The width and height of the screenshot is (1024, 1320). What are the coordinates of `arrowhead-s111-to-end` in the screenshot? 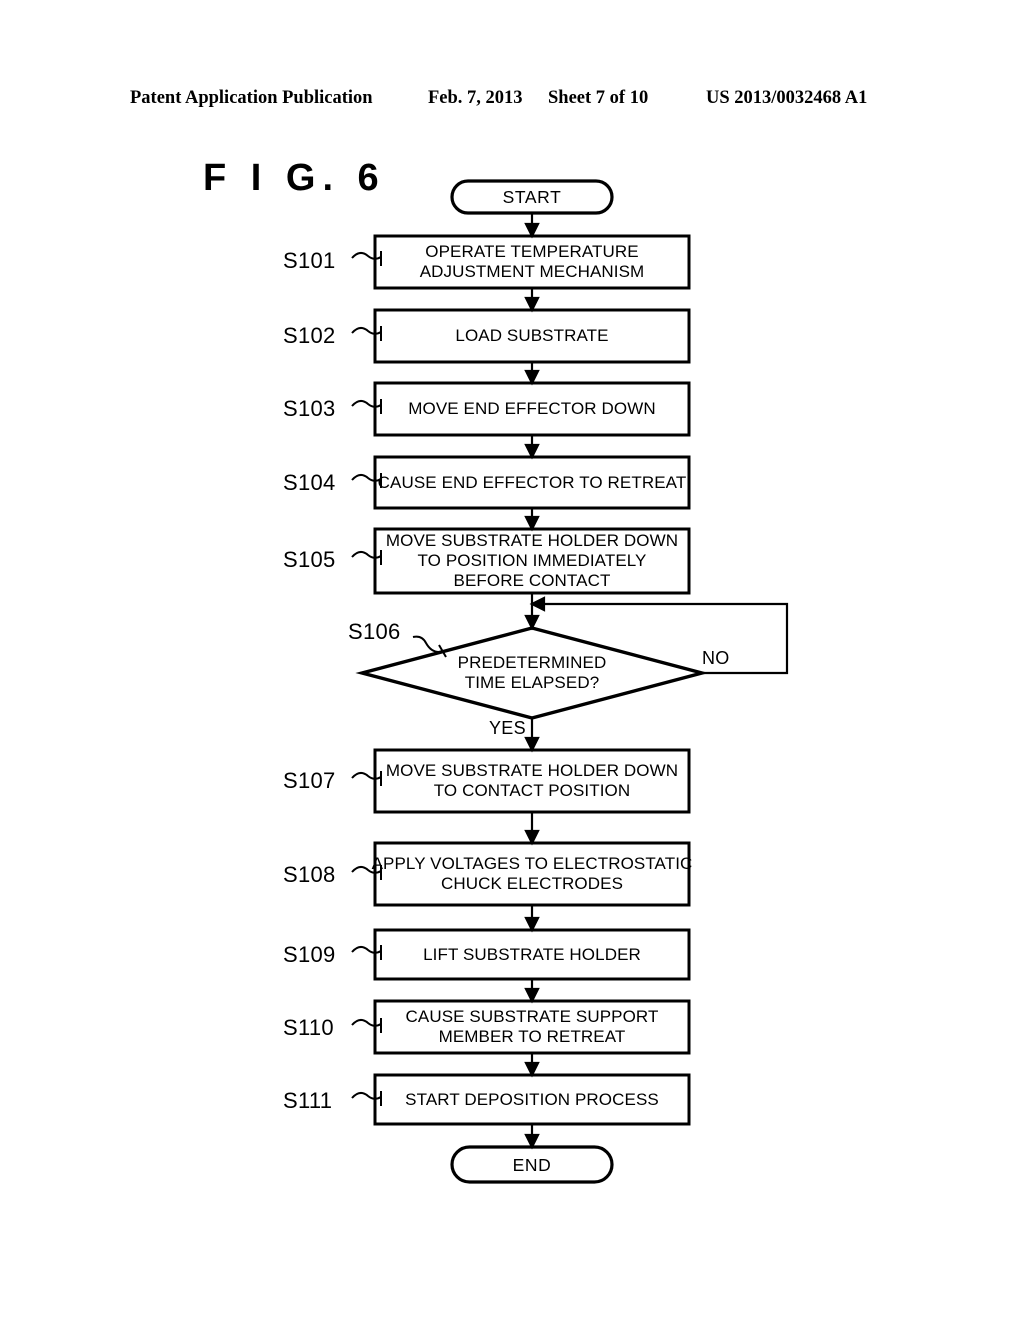 It's located at (532, 1141).